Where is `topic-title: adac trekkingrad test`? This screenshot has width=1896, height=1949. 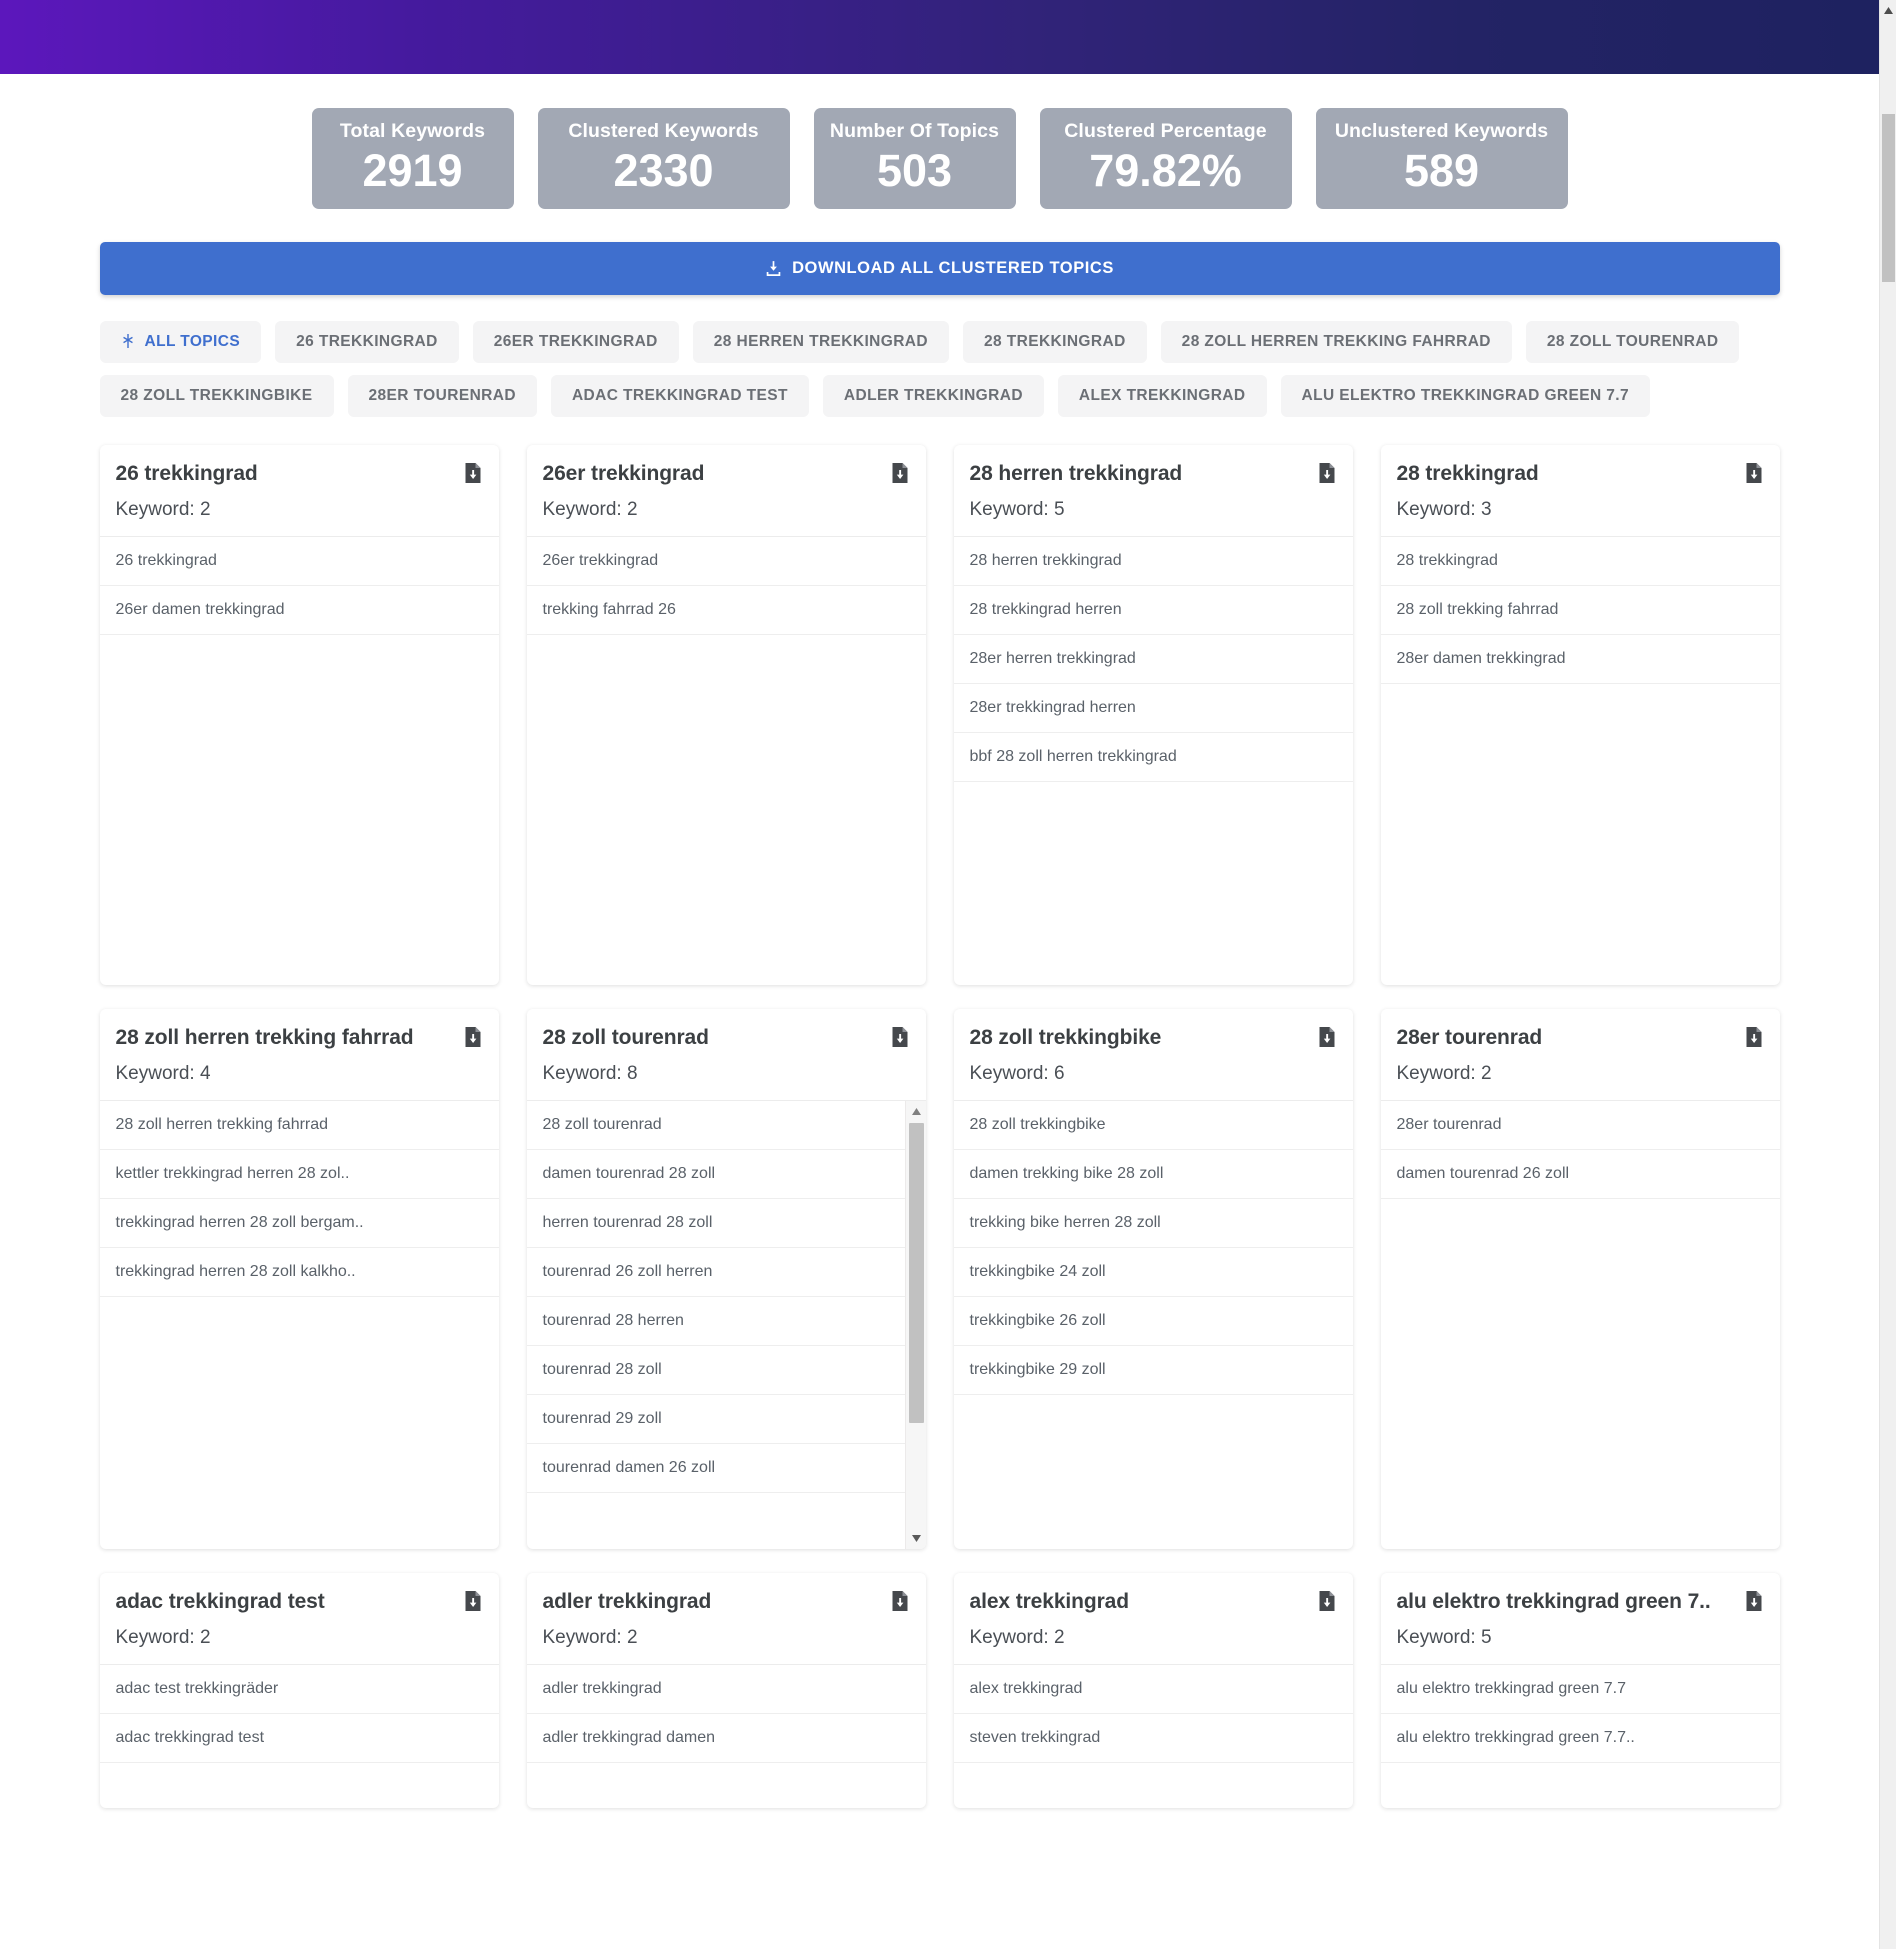 topic-title: adac trekkingrad test is located at coordinates (220, 1601).